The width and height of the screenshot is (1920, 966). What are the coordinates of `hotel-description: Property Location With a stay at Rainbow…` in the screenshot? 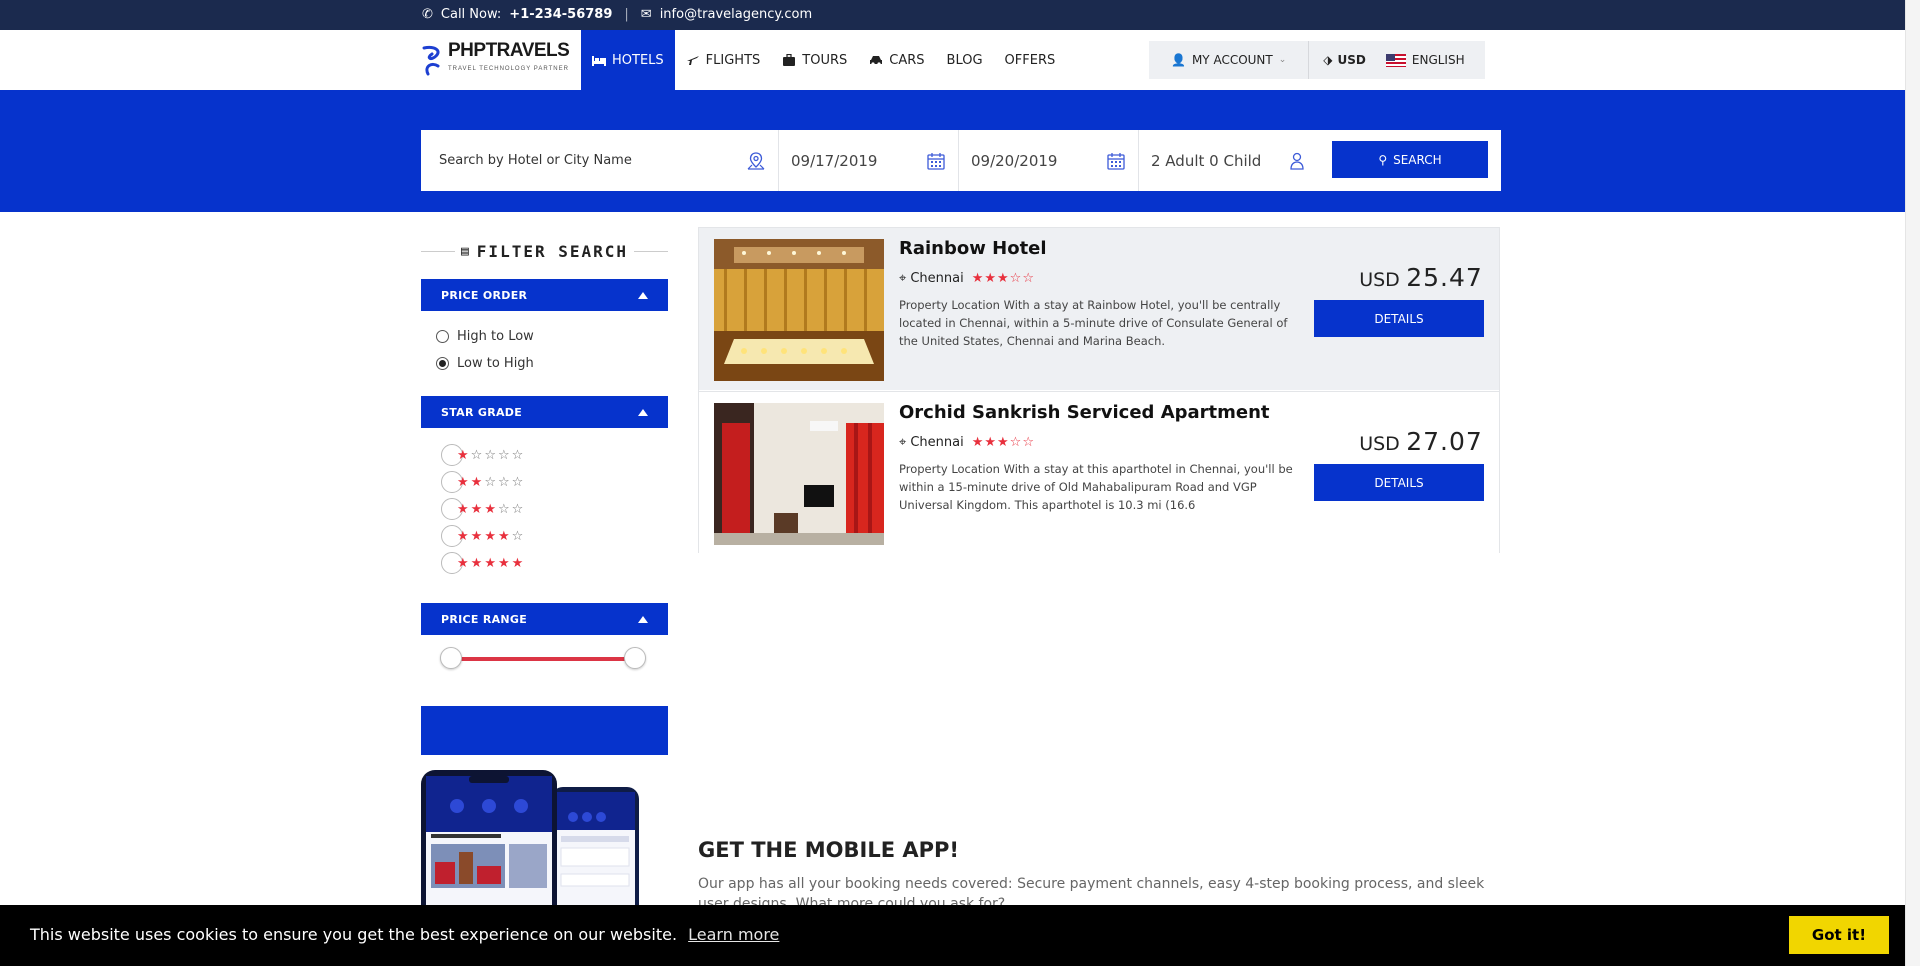 It's located at (1093, 323).